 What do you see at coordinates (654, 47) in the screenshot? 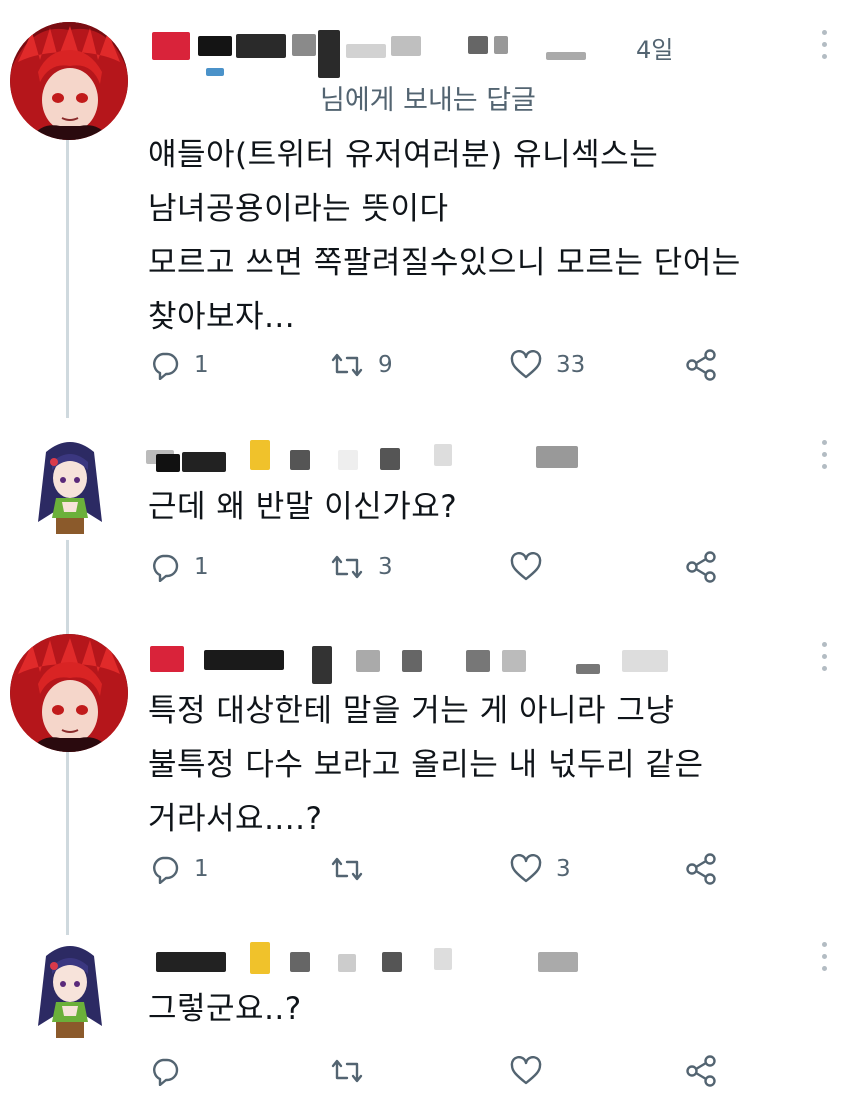
I see `tweet-time: 4일` at bounding box center [654, 47].